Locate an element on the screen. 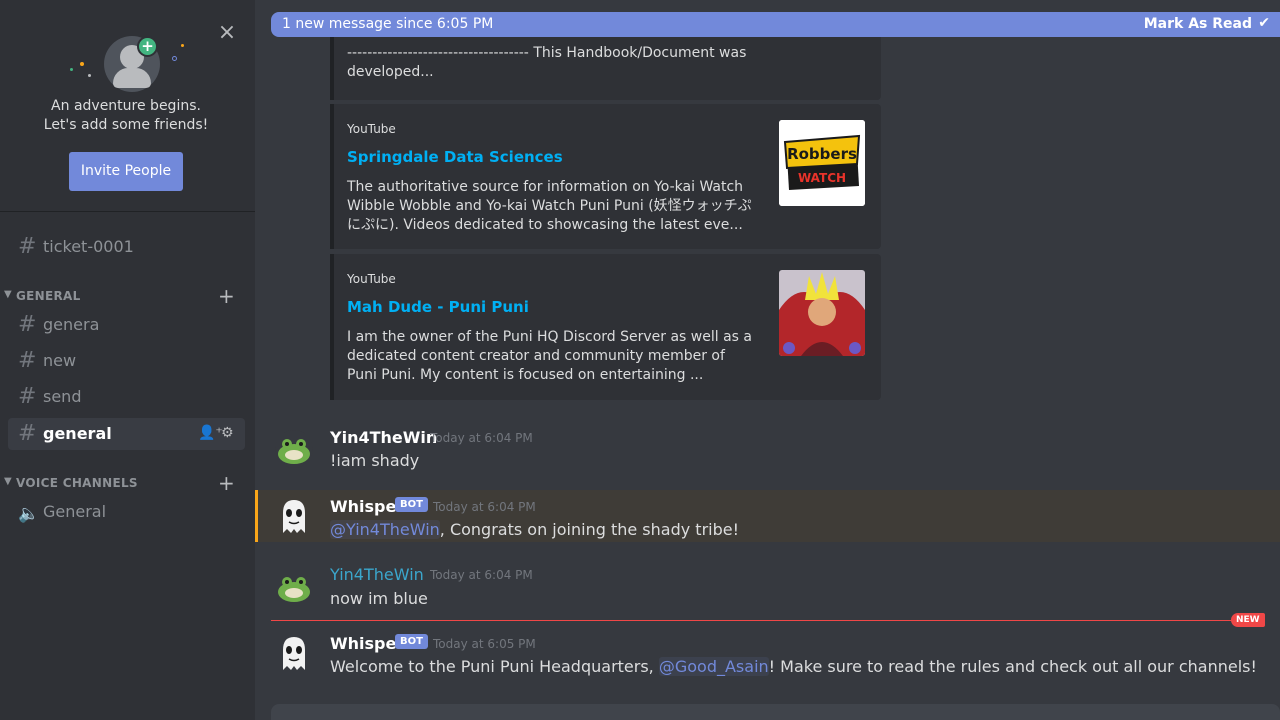 The height and width of the screenshot is (720, 1280). channel-send: # send is located at coordinates (126, 397).